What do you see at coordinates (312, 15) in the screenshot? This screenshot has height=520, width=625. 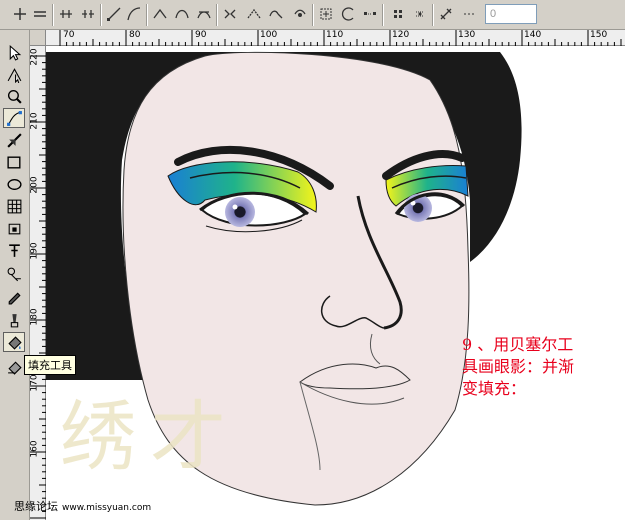 I see `property-bar: 0` at bounding box center [312, 15].